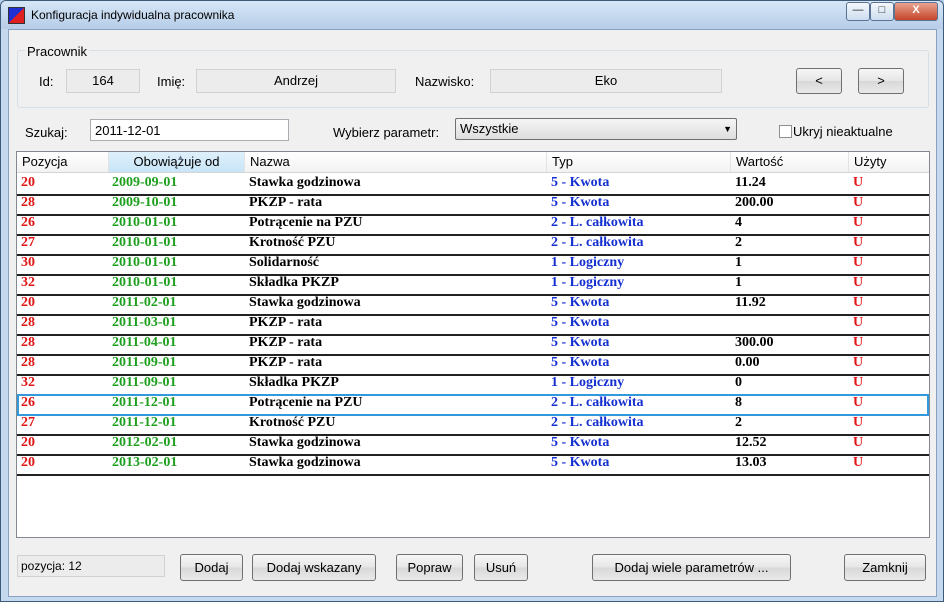  Describe the element at coordinates (738, 242) in the screenshot. I see `cell-value: 2` at that location.